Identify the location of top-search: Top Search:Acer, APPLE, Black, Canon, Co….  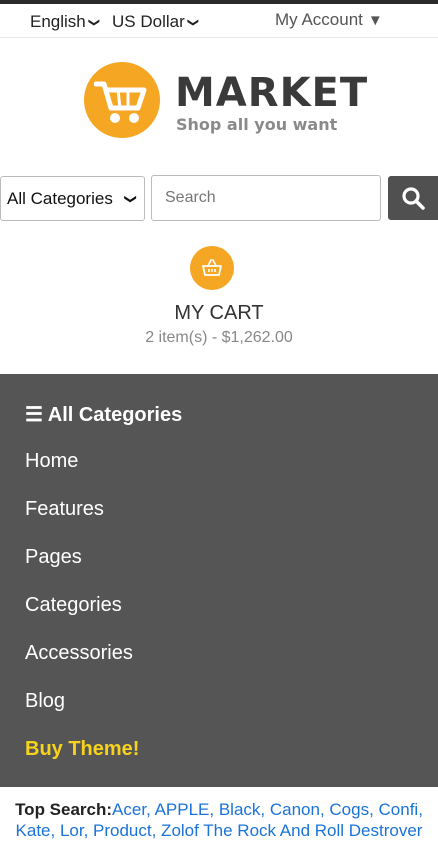
(219, 820).